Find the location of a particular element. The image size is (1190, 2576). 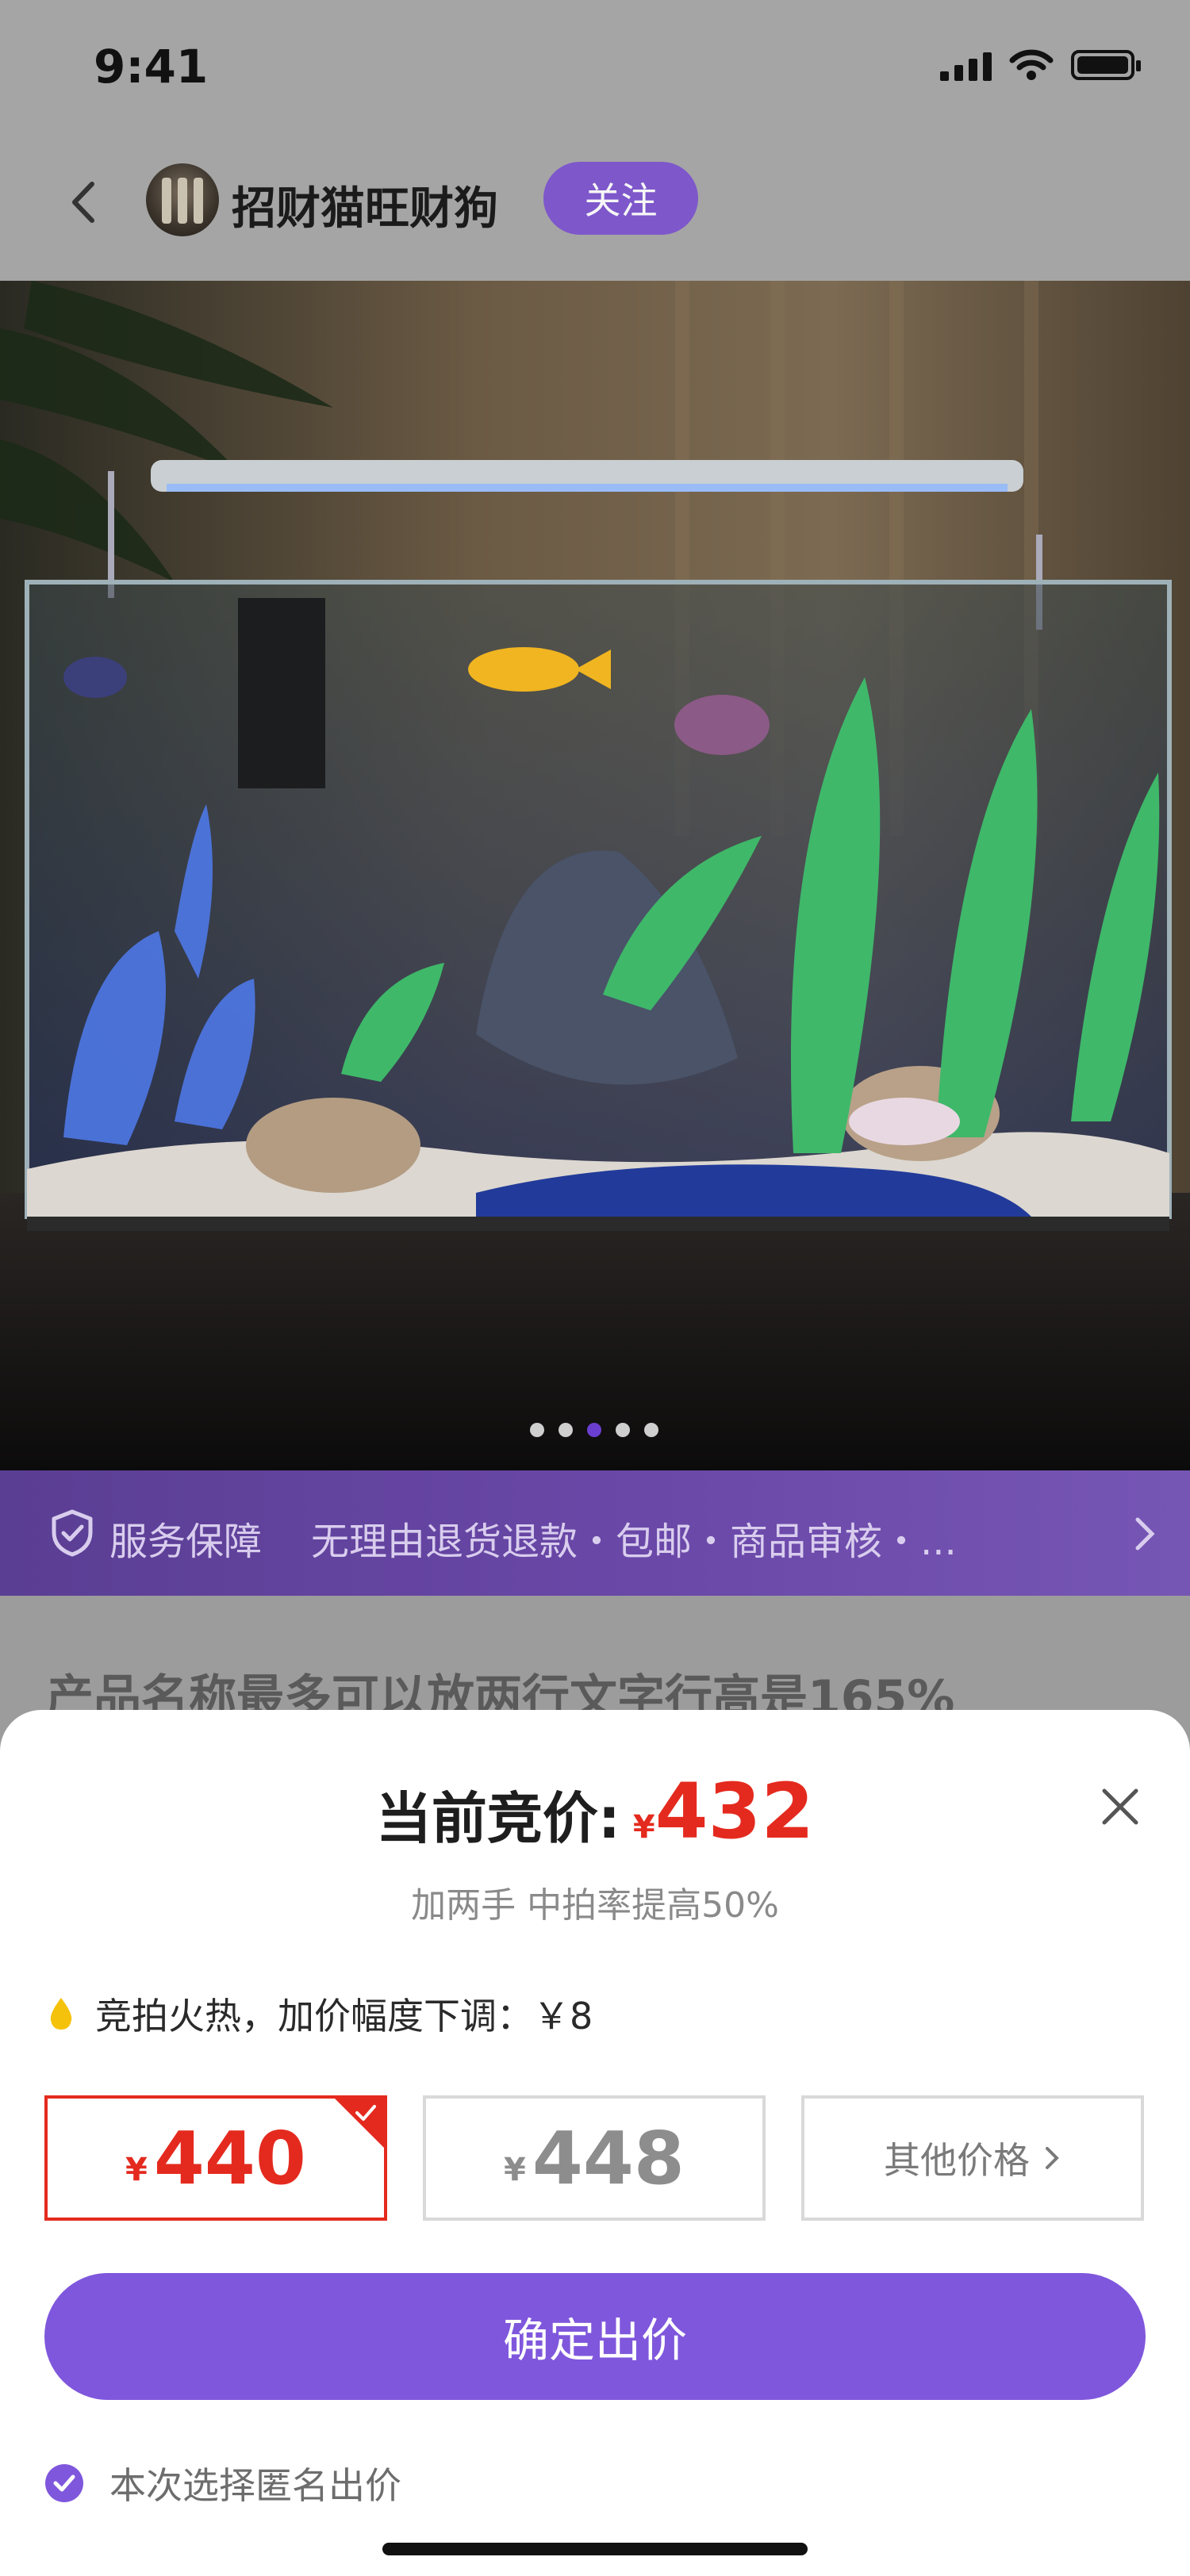

status-bar: 9:41 is located at coordinates (595, 72).